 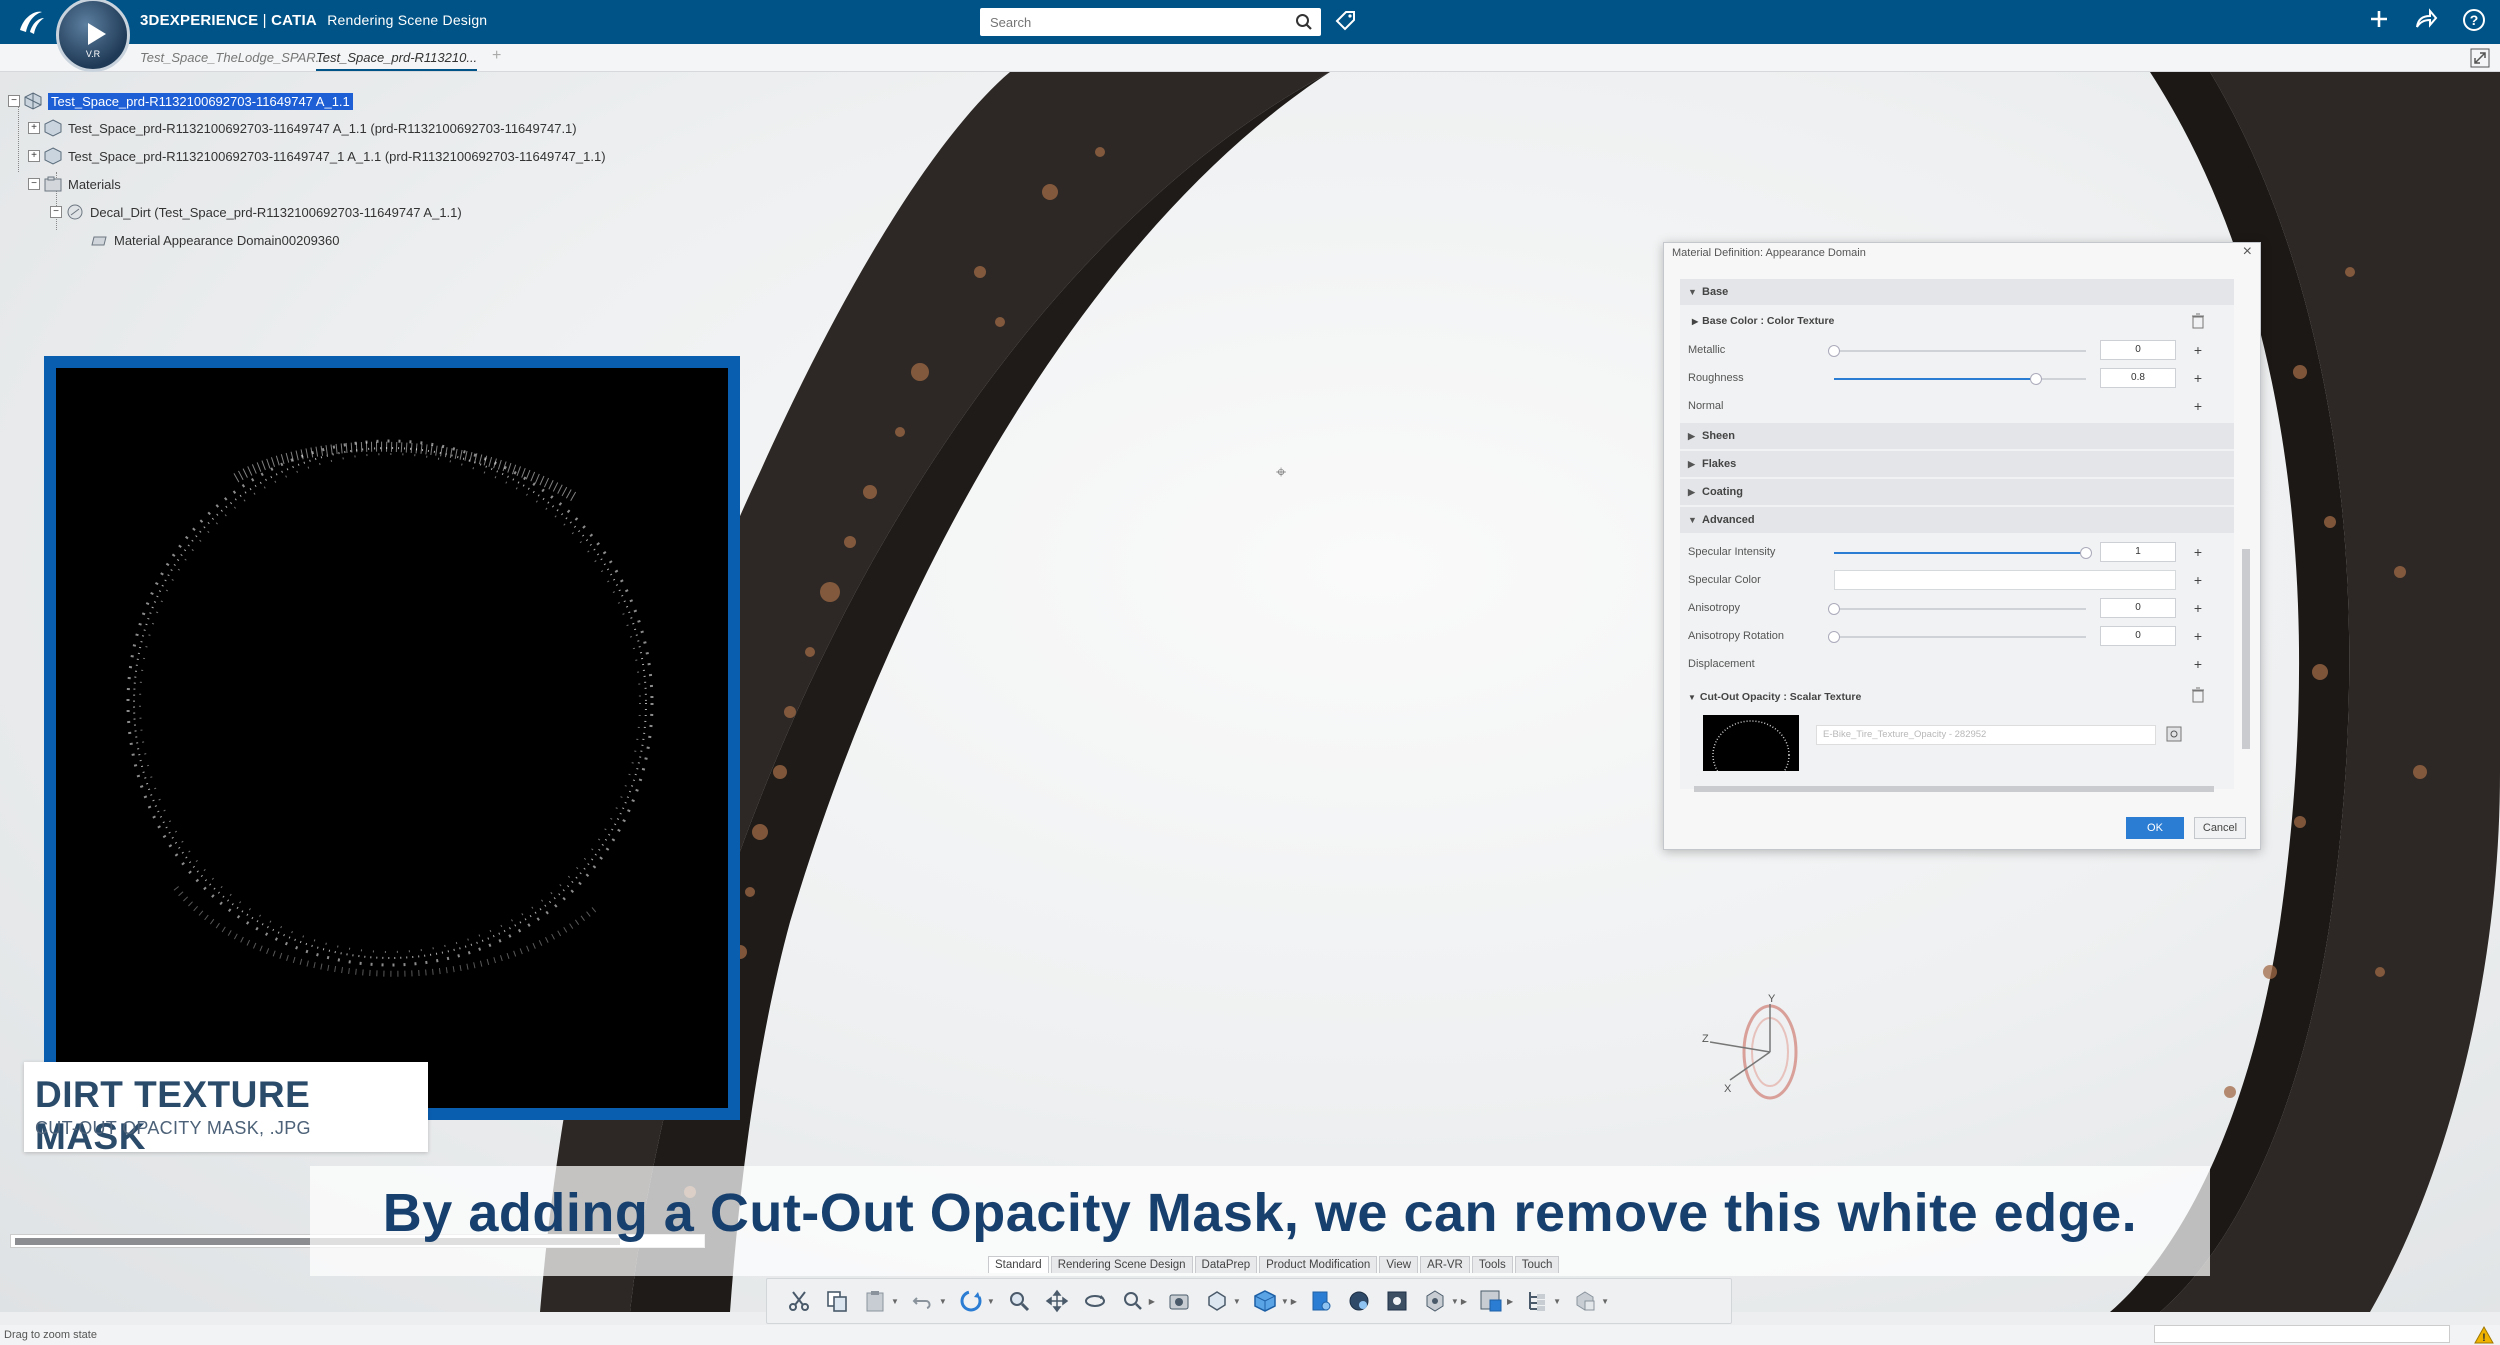 I want to click on anisotropy-slider, so click(x=1957, y=609).